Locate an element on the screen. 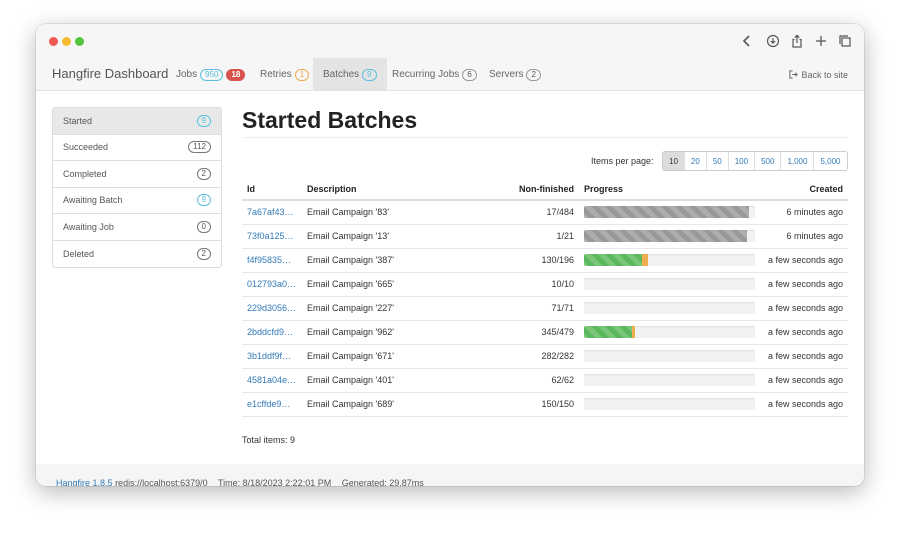  tabs-icon is located at coordinates (845, 41).